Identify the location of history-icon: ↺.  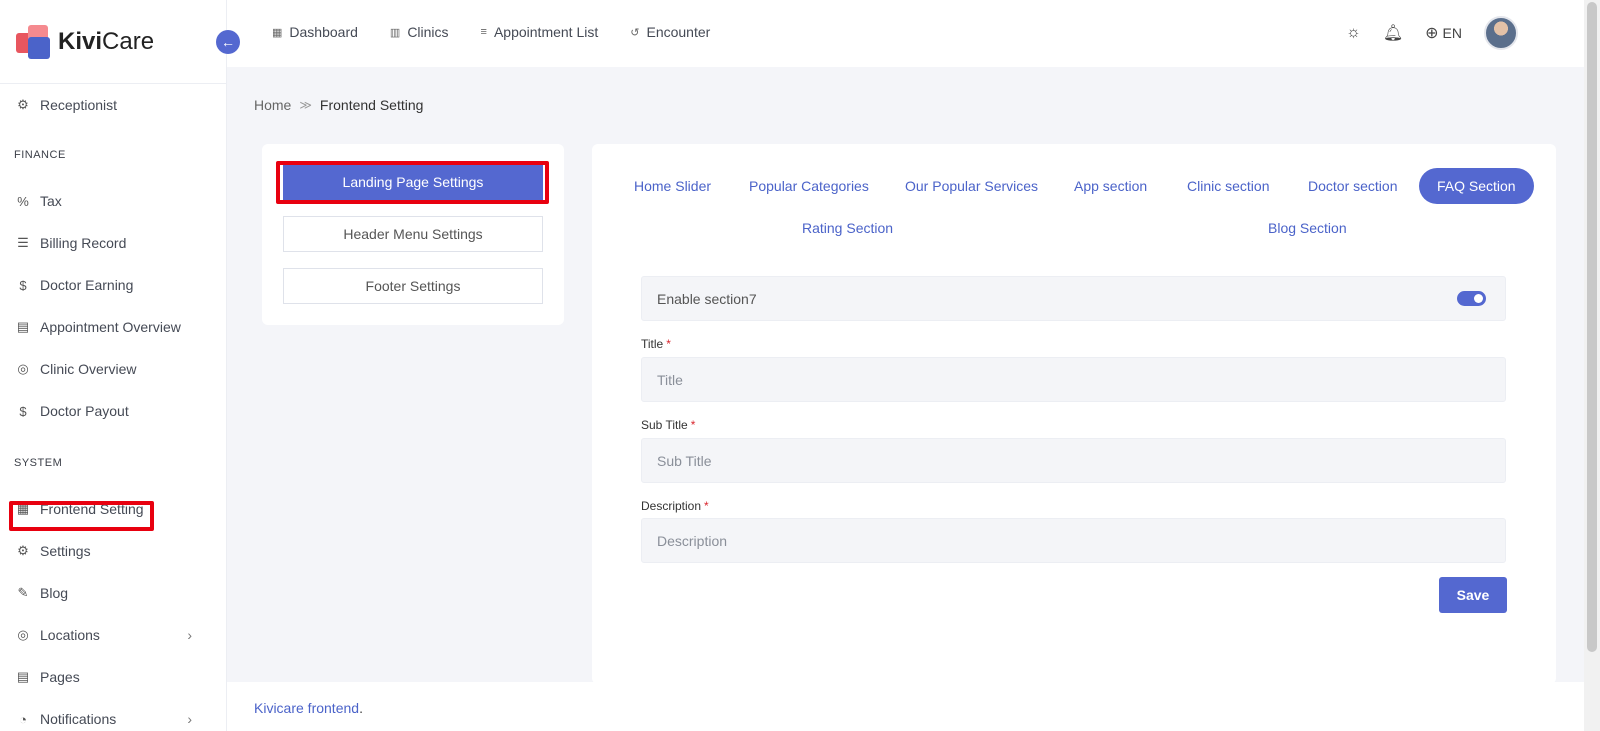
(635, 32).